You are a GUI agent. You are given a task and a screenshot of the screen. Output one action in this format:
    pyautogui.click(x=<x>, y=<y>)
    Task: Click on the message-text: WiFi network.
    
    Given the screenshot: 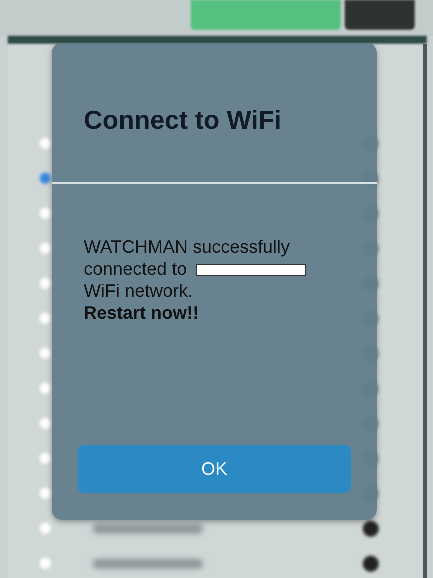 What is the action you would take?
    pyautogui.click(x=139, y=291)
    